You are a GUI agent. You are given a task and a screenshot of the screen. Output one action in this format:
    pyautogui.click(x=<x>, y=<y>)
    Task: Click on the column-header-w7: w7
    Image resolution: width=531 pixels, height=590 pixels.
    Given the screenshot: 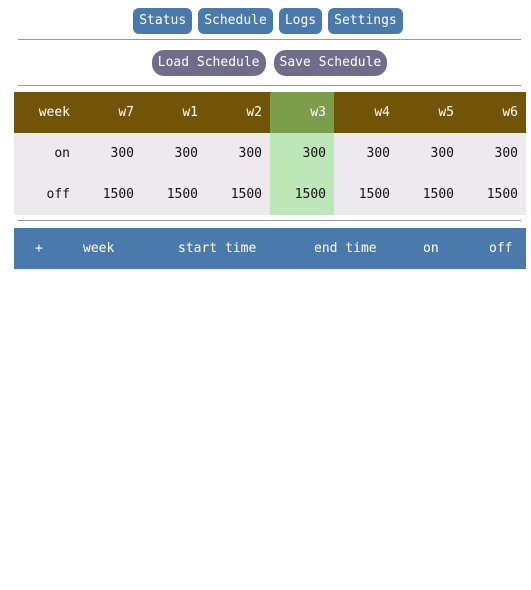 What is the action you would take?
    pyautogui.click(x=110, y=112)
    